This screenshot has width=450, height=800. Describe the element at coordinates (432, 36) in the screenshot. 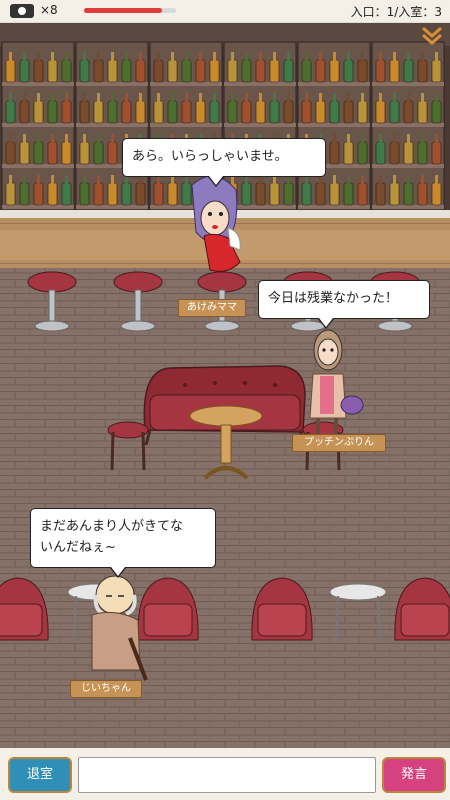

I see `double-chevron-down-icon` at that location.